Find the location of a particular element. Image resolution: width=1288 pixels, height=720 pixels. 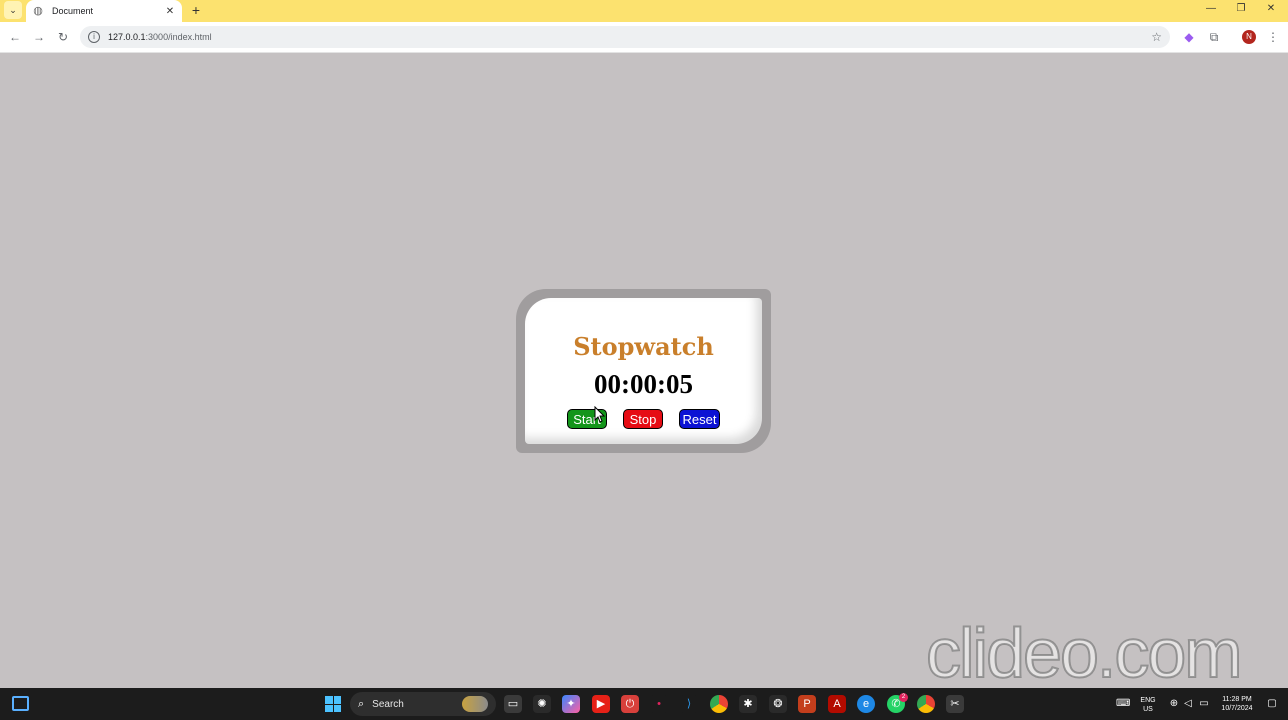

power-app-icon: ⏻ is located at coordinates (630, 704).